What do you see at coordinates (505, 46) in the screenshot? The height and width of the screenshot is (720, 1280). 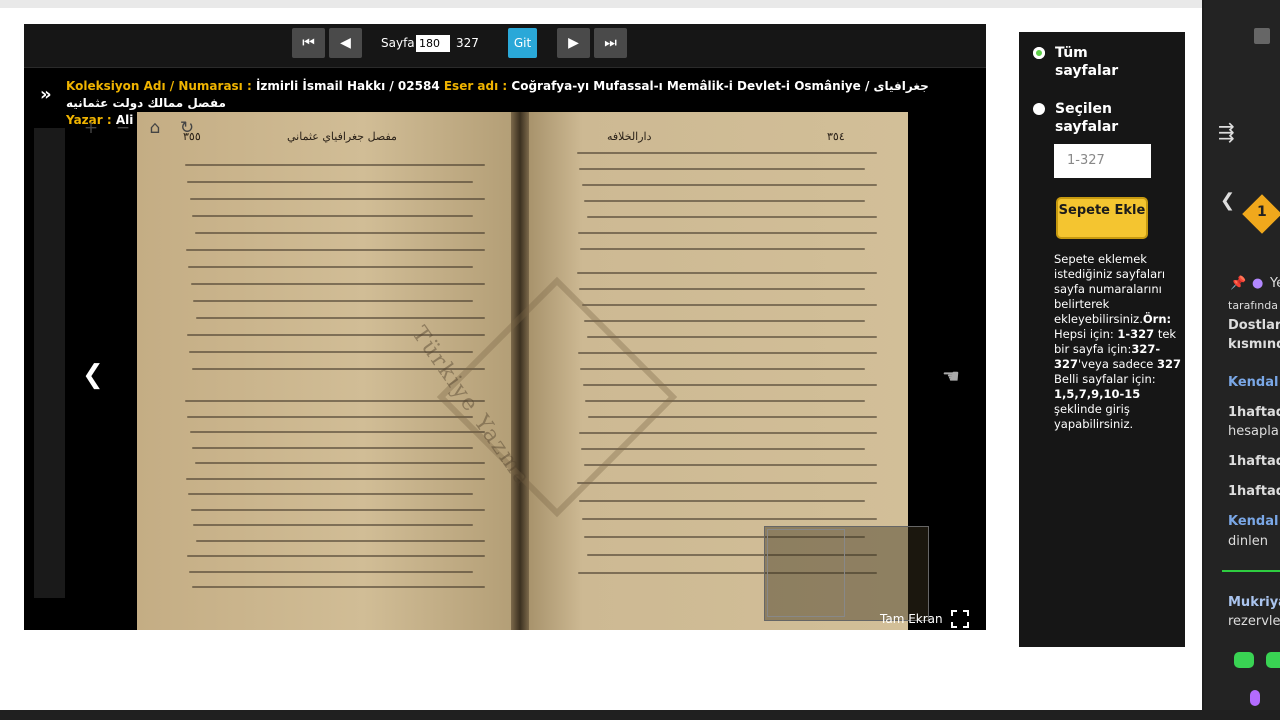 I see `viewer-toolbar: ⏮ ◀ Sayfa 180 327 Git ▶ ⏭` at bounding box center [505, 46].